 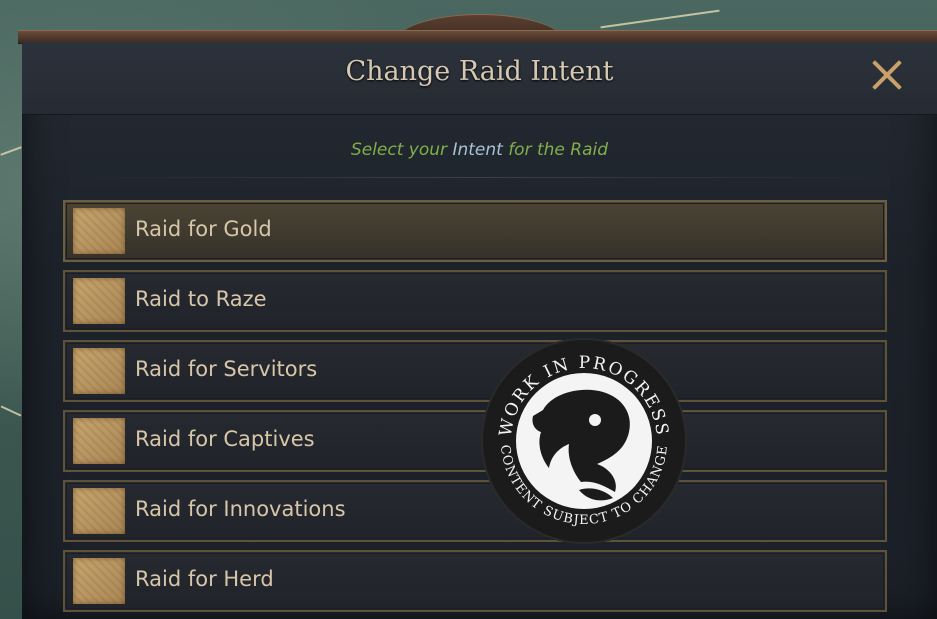 I want to click on dialog-subtitle: Select your Intent for the Raid, so click(x=479, y=150).